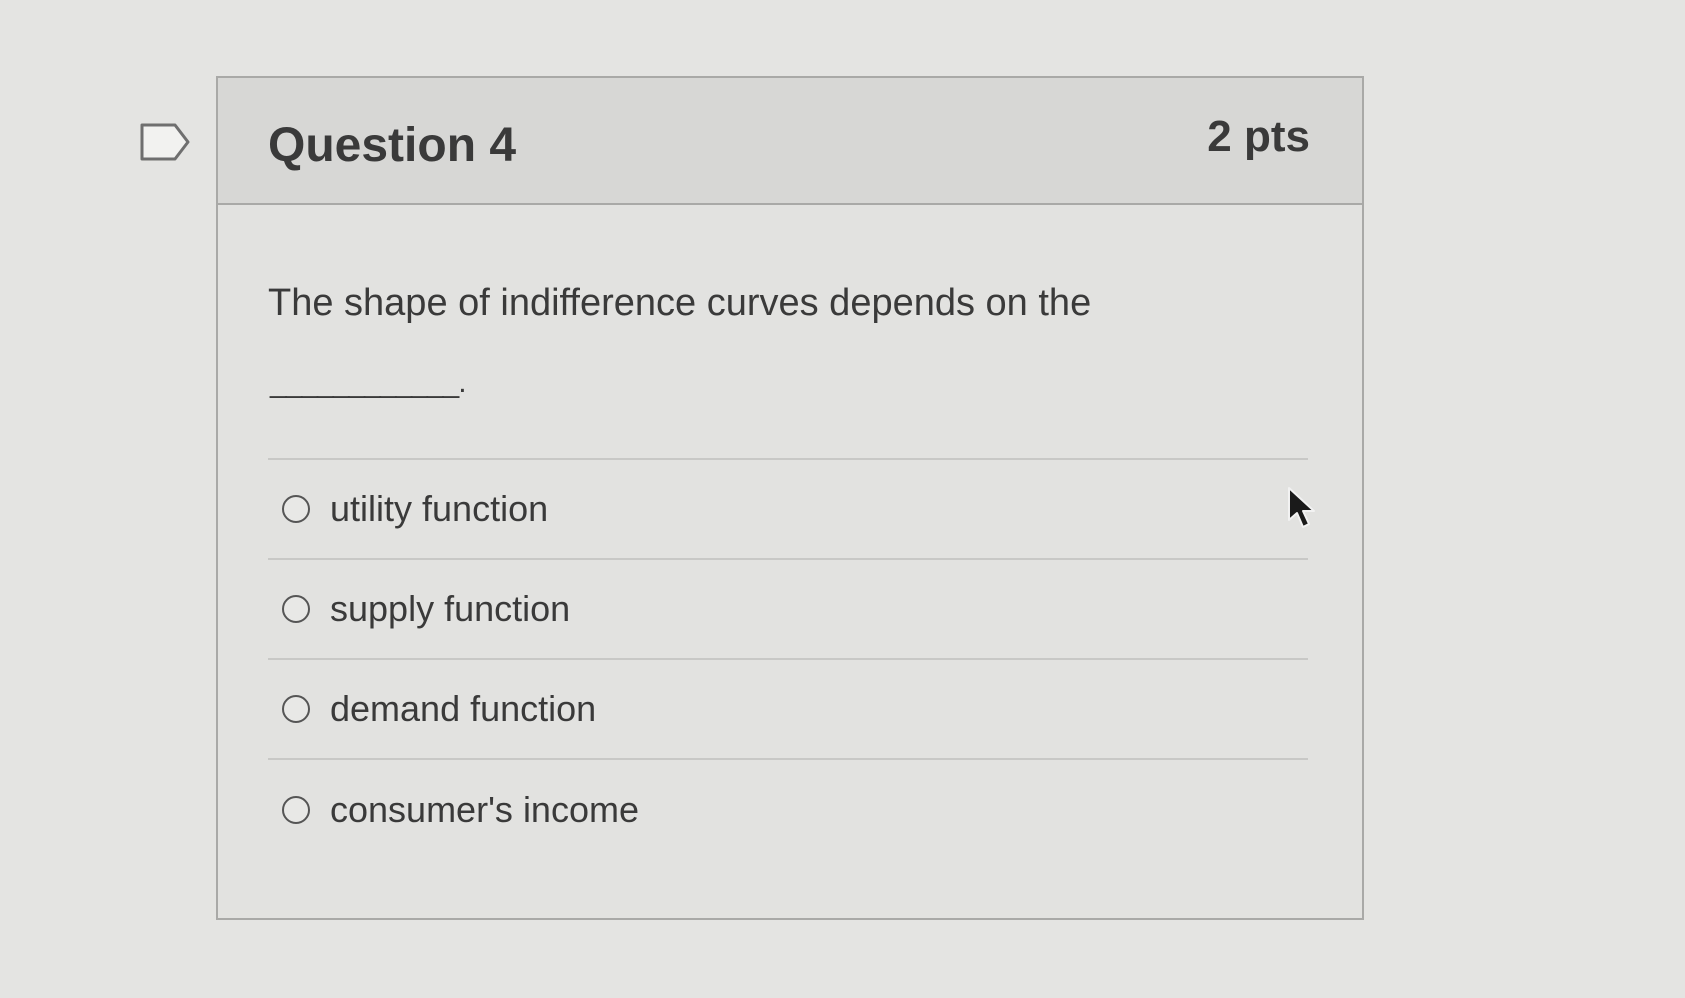  Describe the element at coordinates (1302, 508) in the screenshot. I see `mouse-pointer-icon` at that location.